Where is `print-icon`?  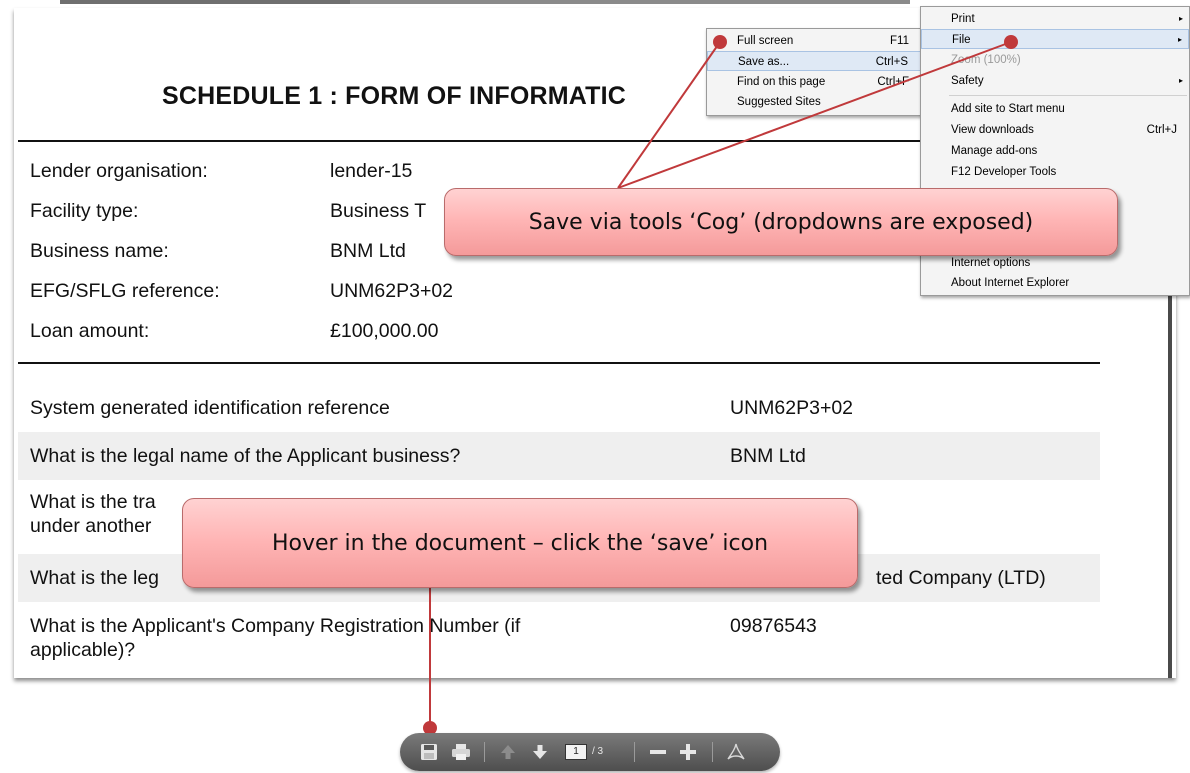 print-icon is located at coordinates (461, 752).